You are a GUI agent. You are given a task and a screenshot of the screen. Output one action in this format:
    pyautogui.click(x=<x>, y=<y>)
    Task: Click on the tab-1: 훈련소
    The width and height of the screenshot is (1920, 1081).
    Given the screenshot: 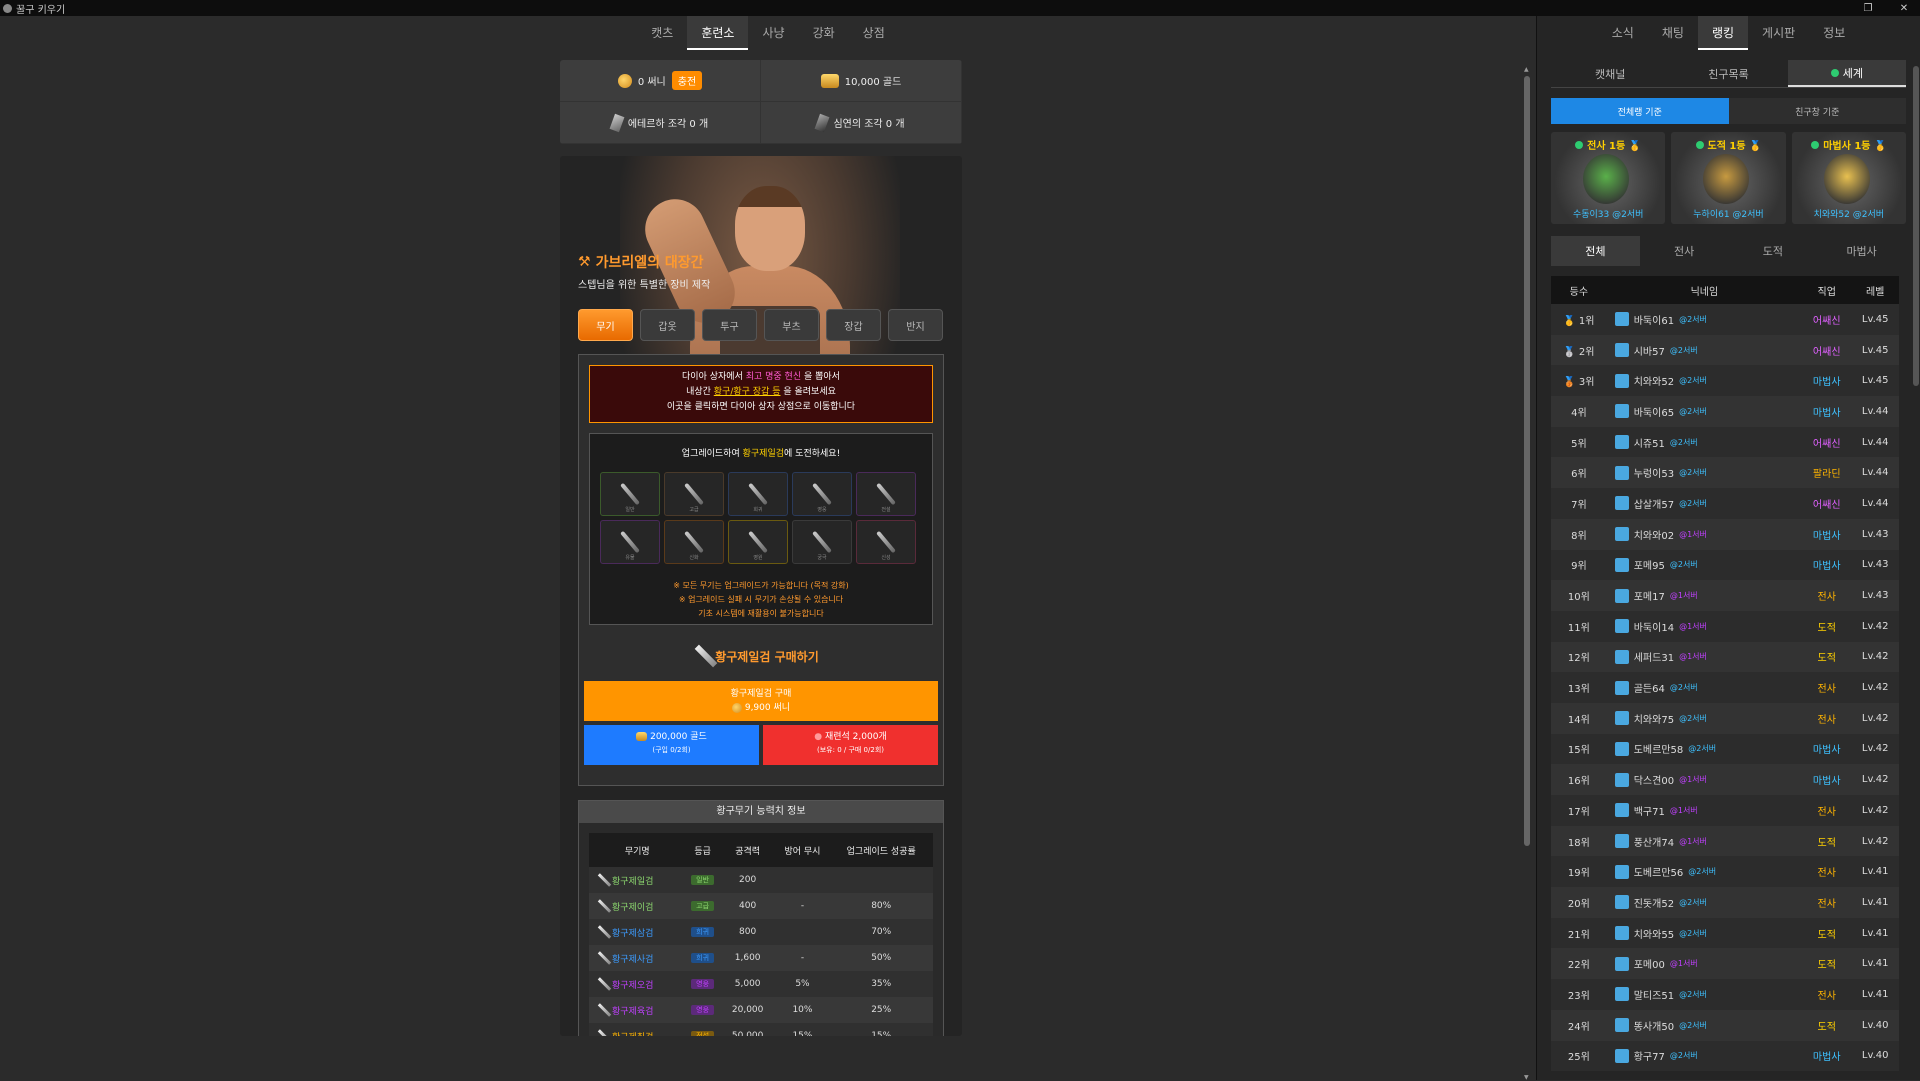 What is the action you would take?
    pyautogui.click(x=718, y=33)
    